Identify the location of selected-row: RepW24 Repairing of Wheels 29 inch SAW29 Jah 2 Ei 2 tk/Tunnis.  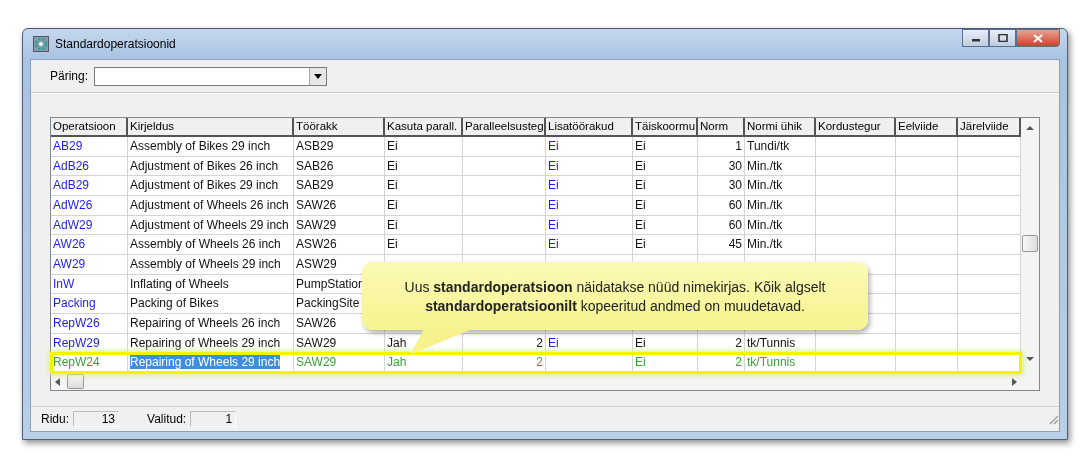
(536, 363).